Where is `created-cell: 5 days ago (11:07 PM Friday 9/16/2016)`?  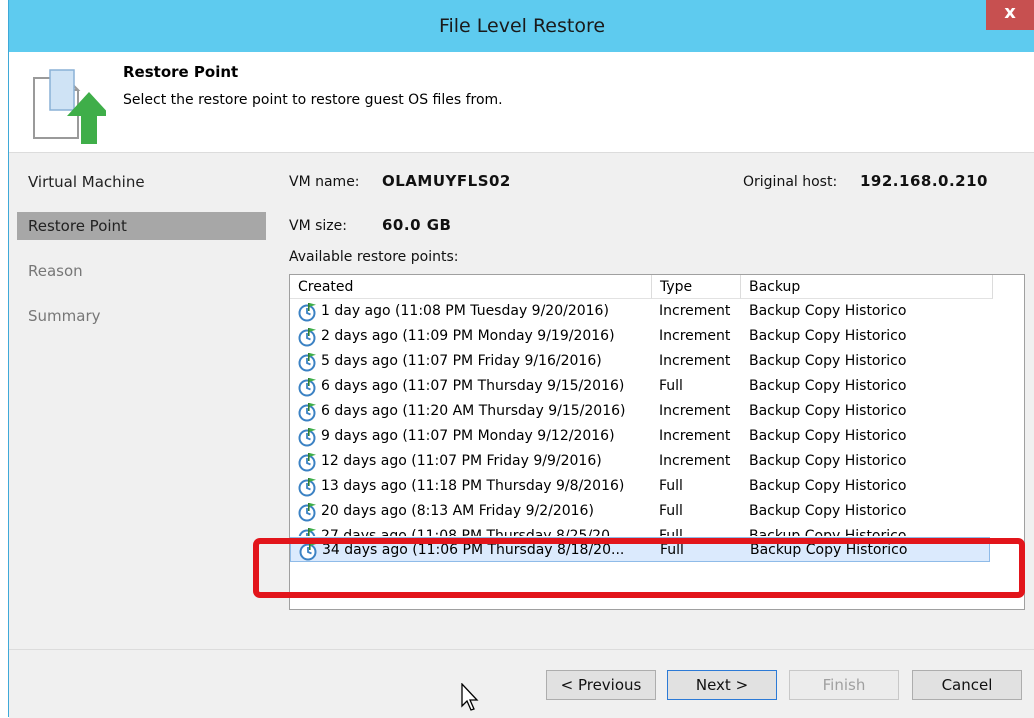
created-cell: 5 days ago (11:07 PM Friday 9/16/2016) is located at coordinates (461, 361).